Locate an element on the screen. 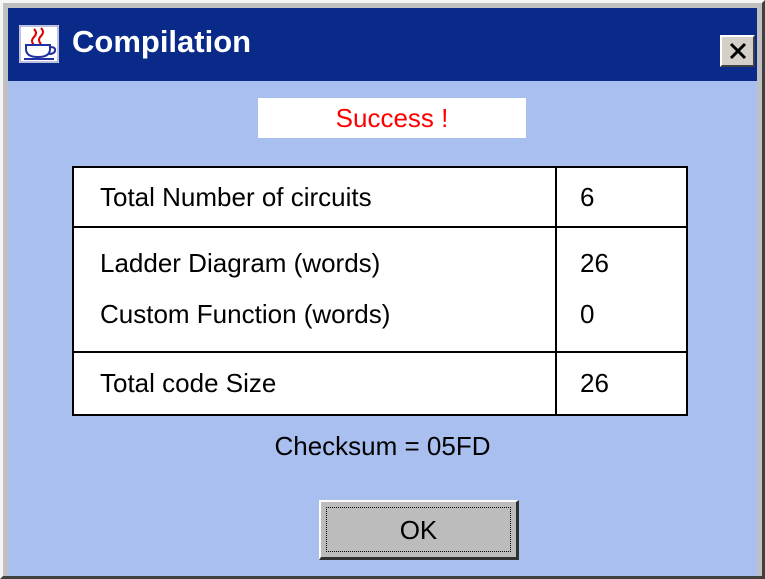 The width and height of the screenshot is (765, 579). java-cup-icon is located at coordinates (39, 44).